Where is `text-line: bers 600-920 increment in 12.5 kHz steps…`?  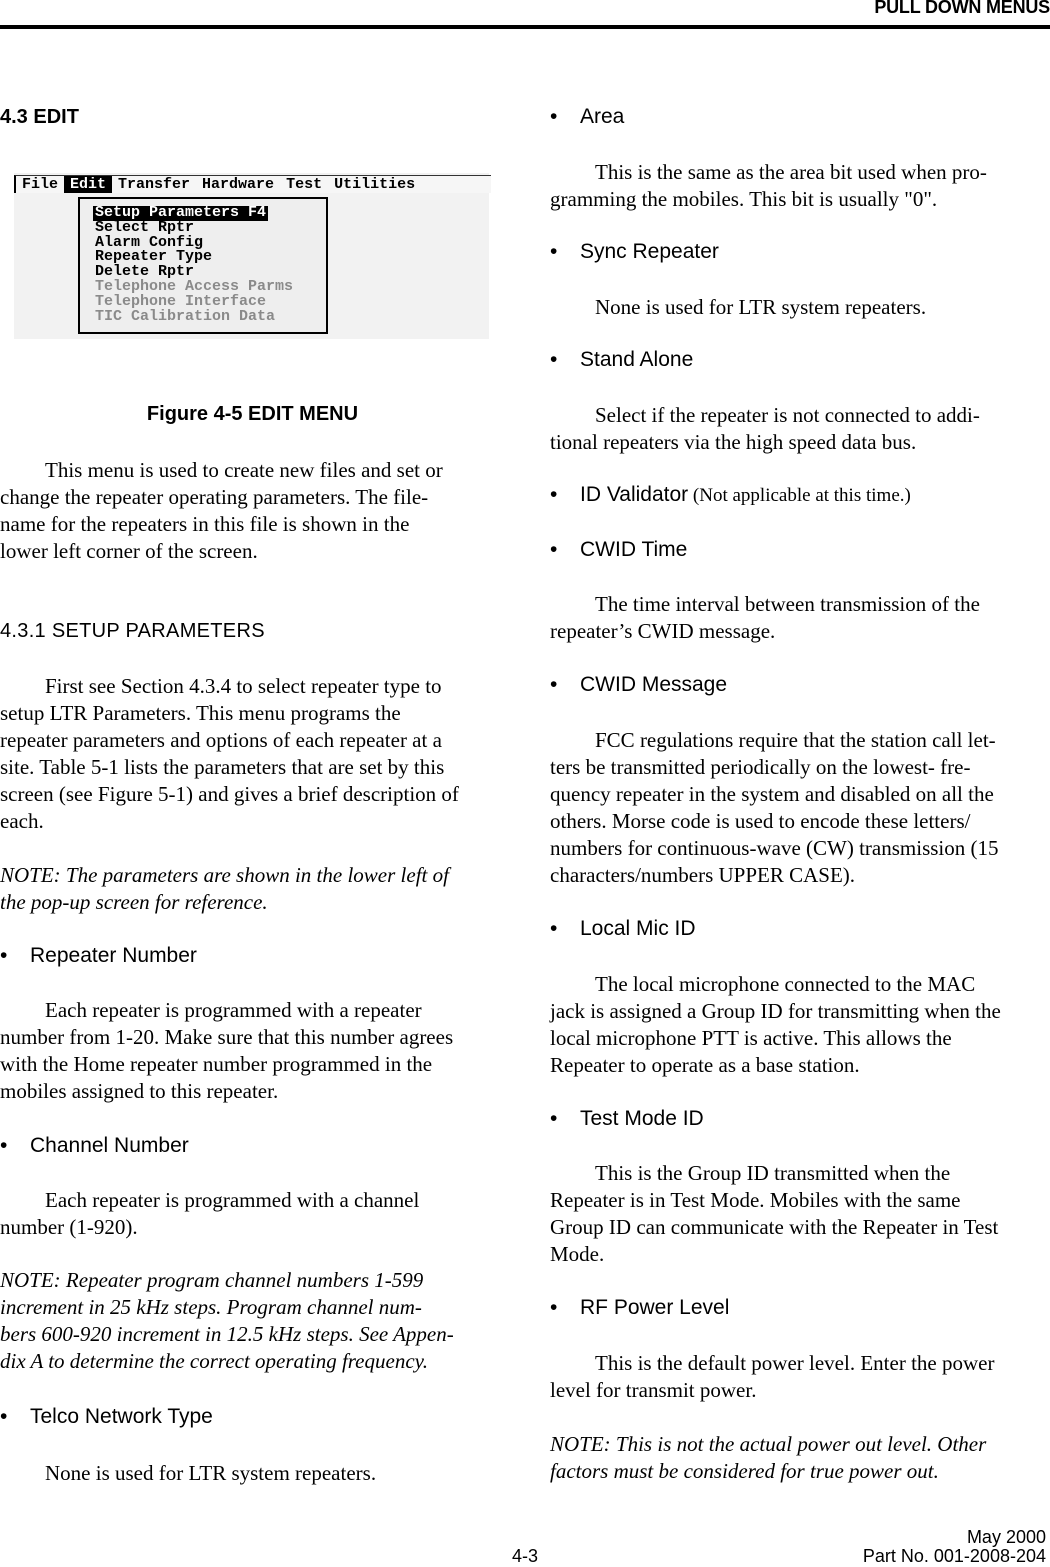 text-line: bers 600-920 increment in 12.5 kHz steps… is located at coordinates (227, 1334).